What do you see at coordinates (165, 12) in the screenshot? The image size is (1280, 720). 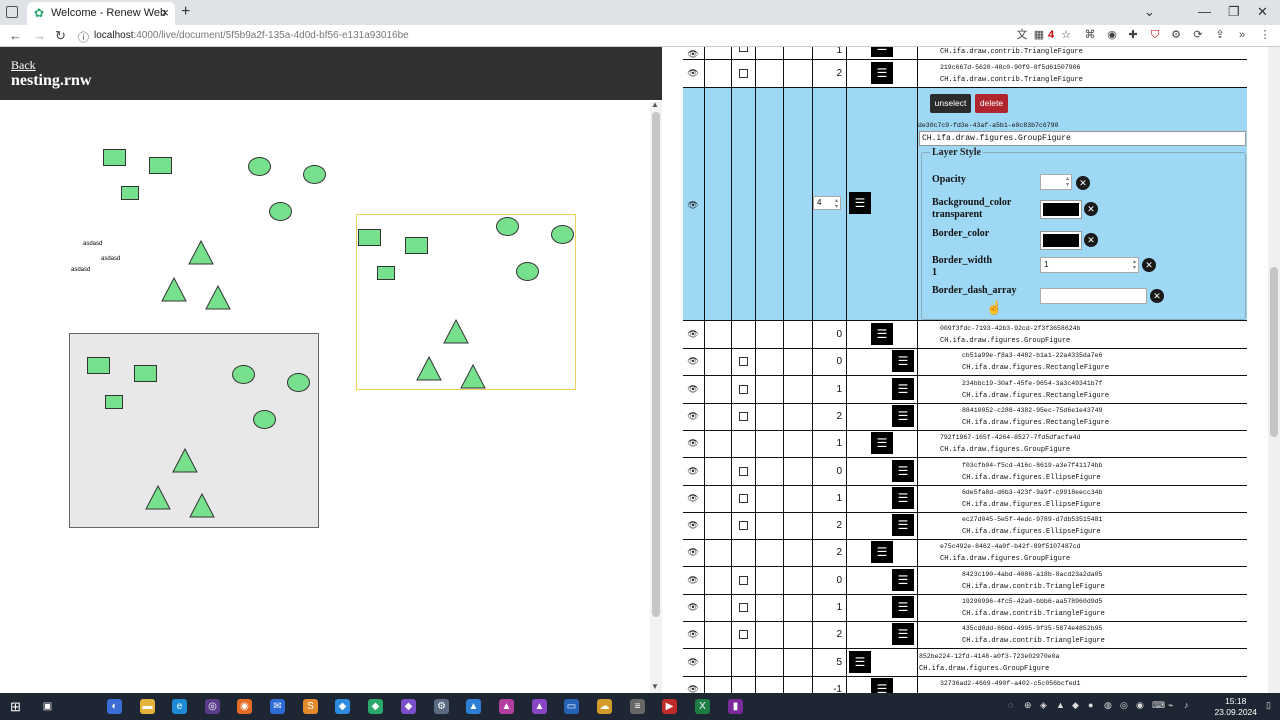 I see `close-tab-icon: ×` at bounding box center [165, 12].